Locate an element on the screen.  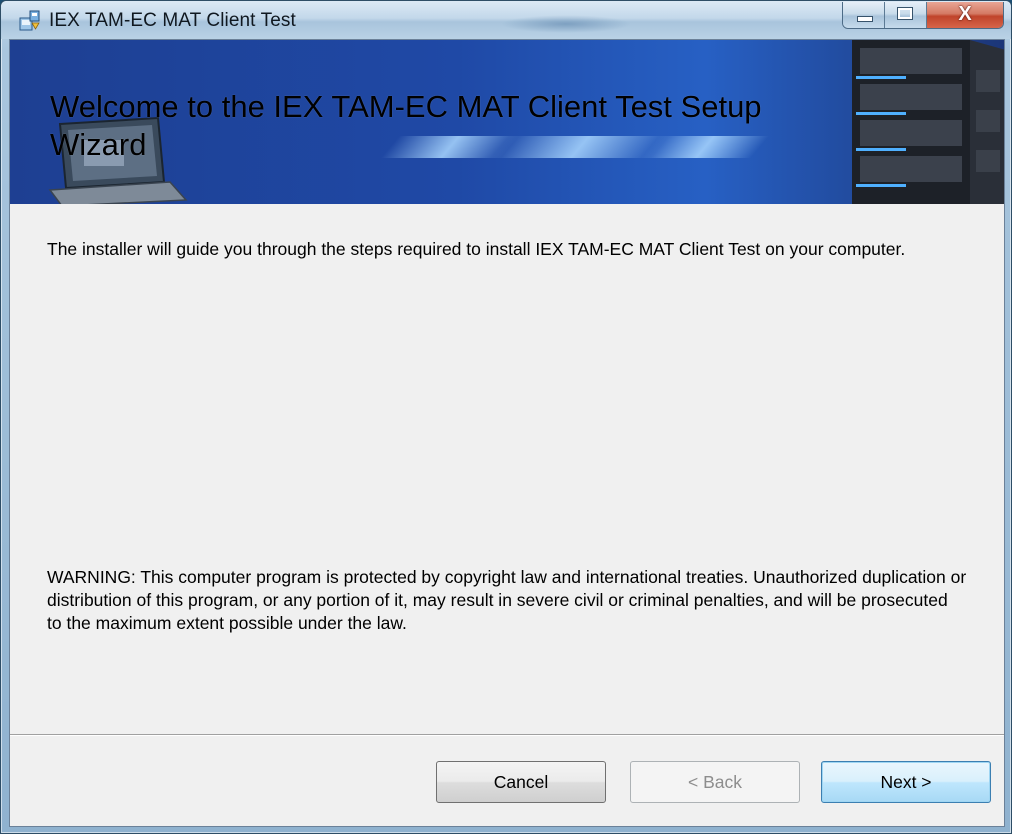
title-glow is located at coordinates (566, 24).